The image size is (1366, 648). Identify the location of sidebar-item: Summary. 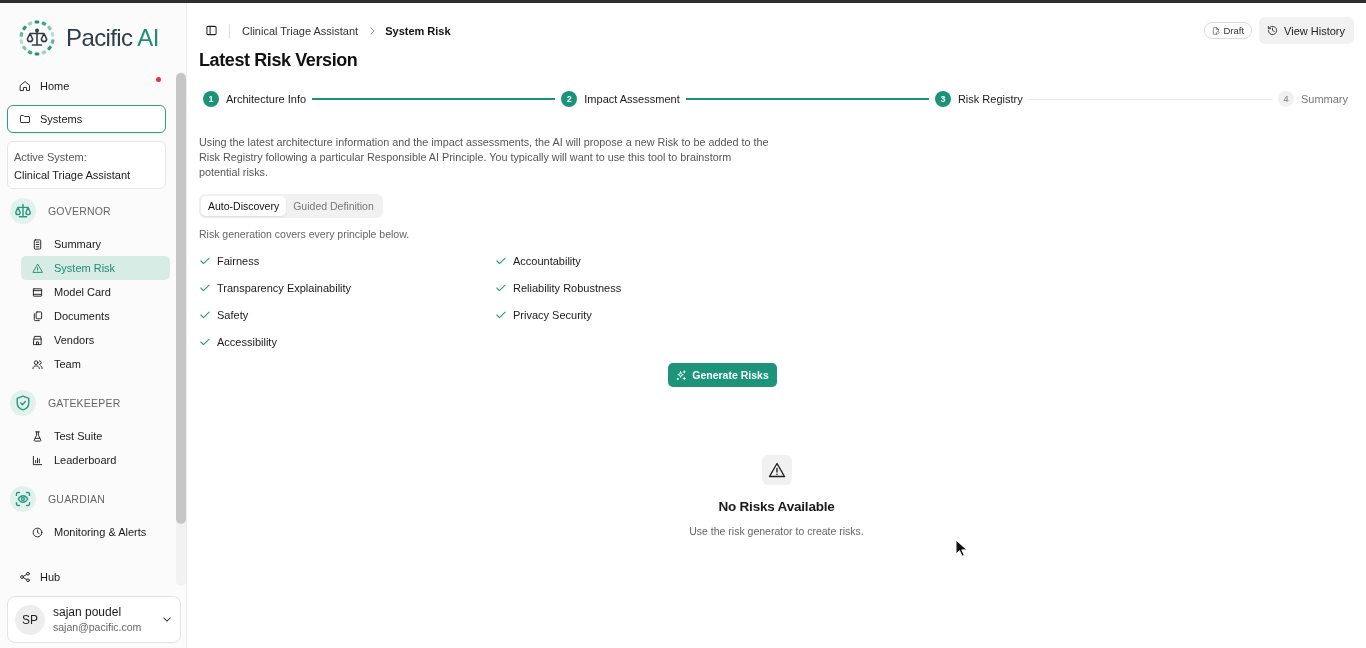
(95, 244).